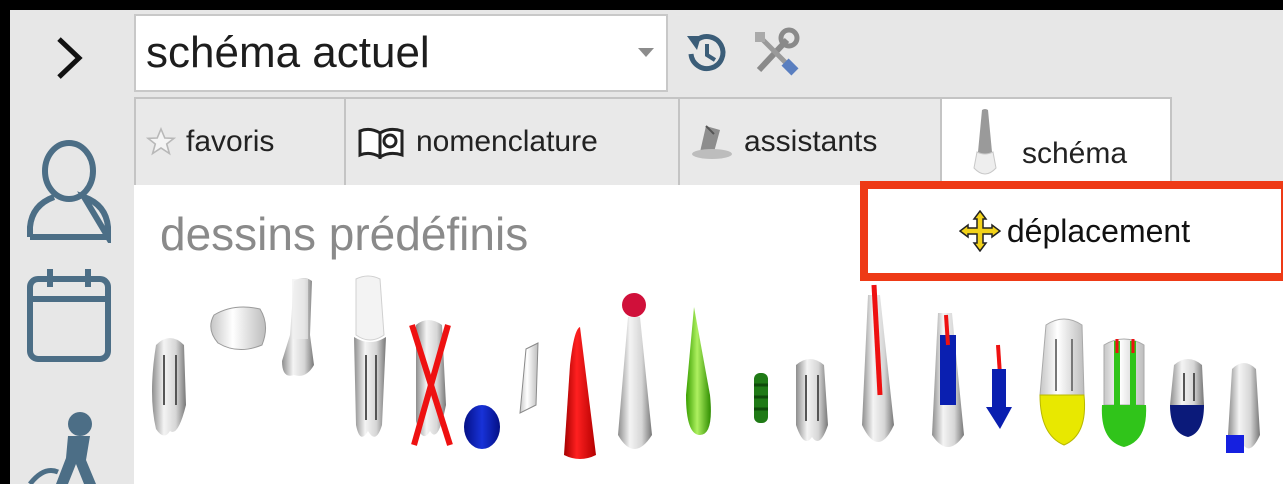  What do you see at coordinates (1075, 153) in the screenshot?
I see `tab-label: schéma` at bounding box center [1075, 153].